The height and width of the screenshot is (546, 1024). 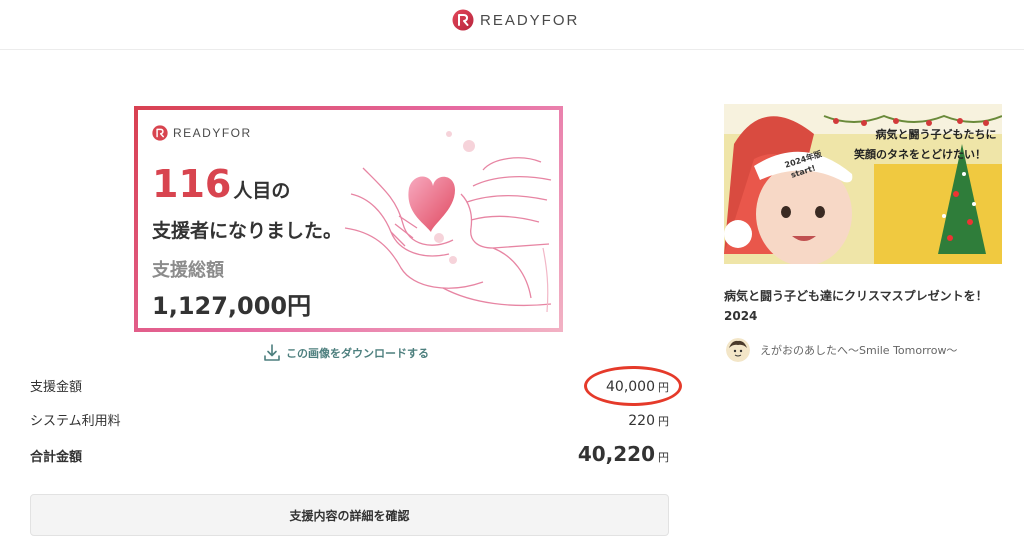 What do you see at coordinates (641, 421) in the screenshot?
I see `system-fee-value: 220` at bounding box center [641, 421].